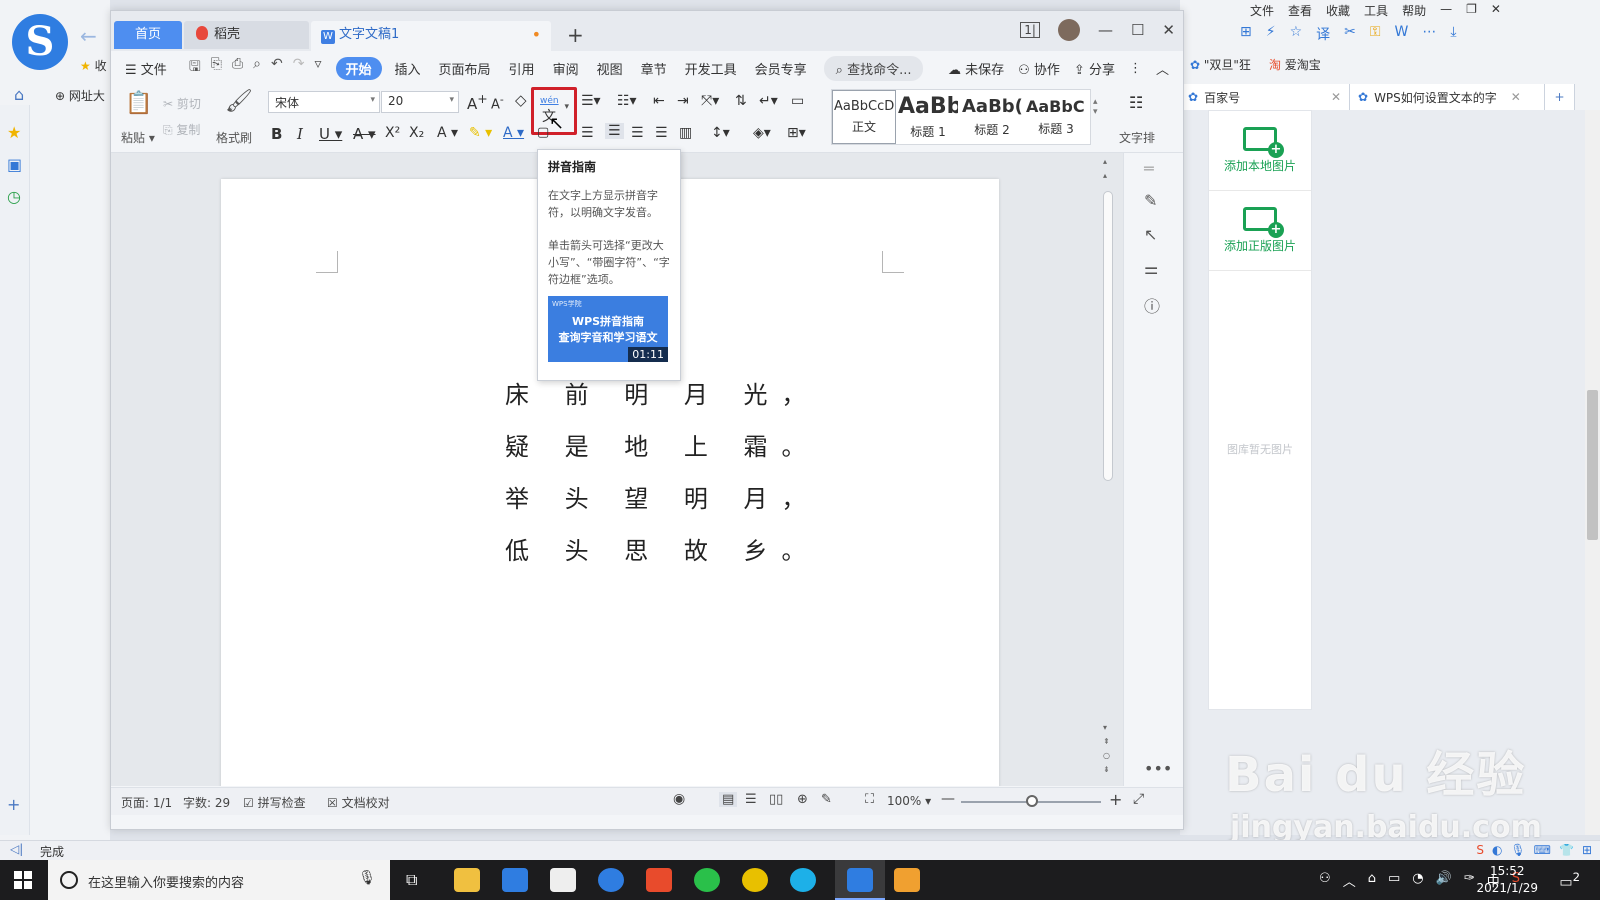 The width and height of the screenshot is (1600, 900). What do you see at coordinates (711, 68) in the screenshot?
I see `menu-developer: 开发工具` at bounding box center [711, 68].